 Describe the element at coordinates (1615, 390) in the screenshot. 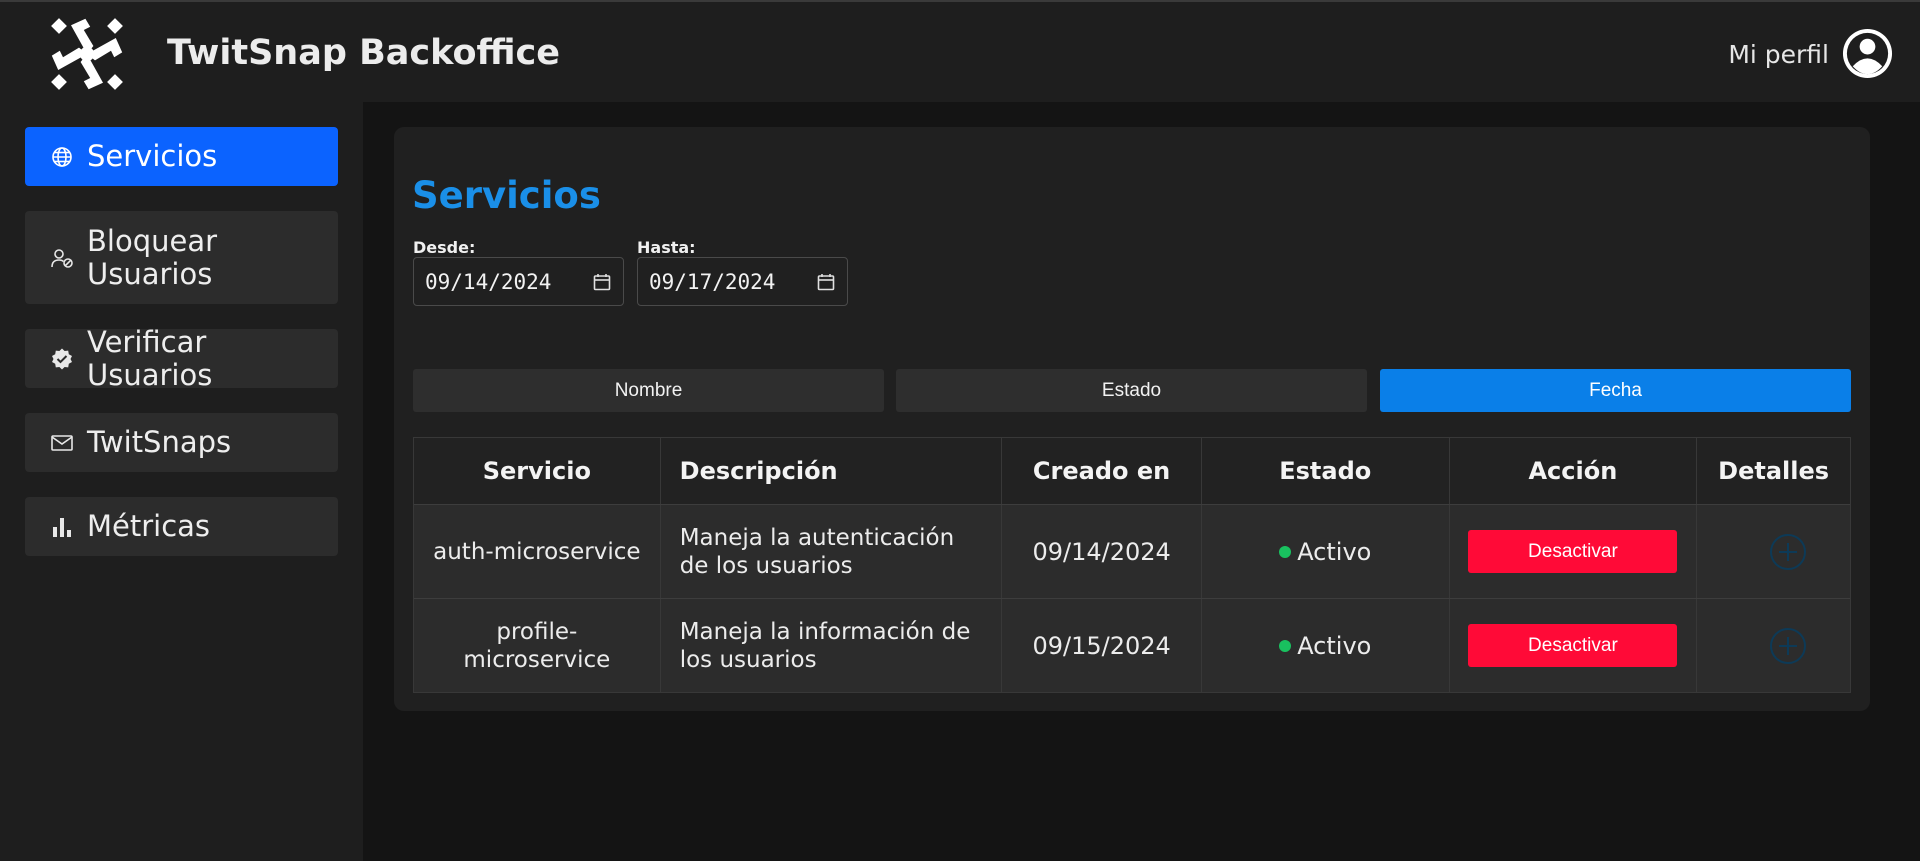

I see `sort-by-date-button: Fecha` at that location.